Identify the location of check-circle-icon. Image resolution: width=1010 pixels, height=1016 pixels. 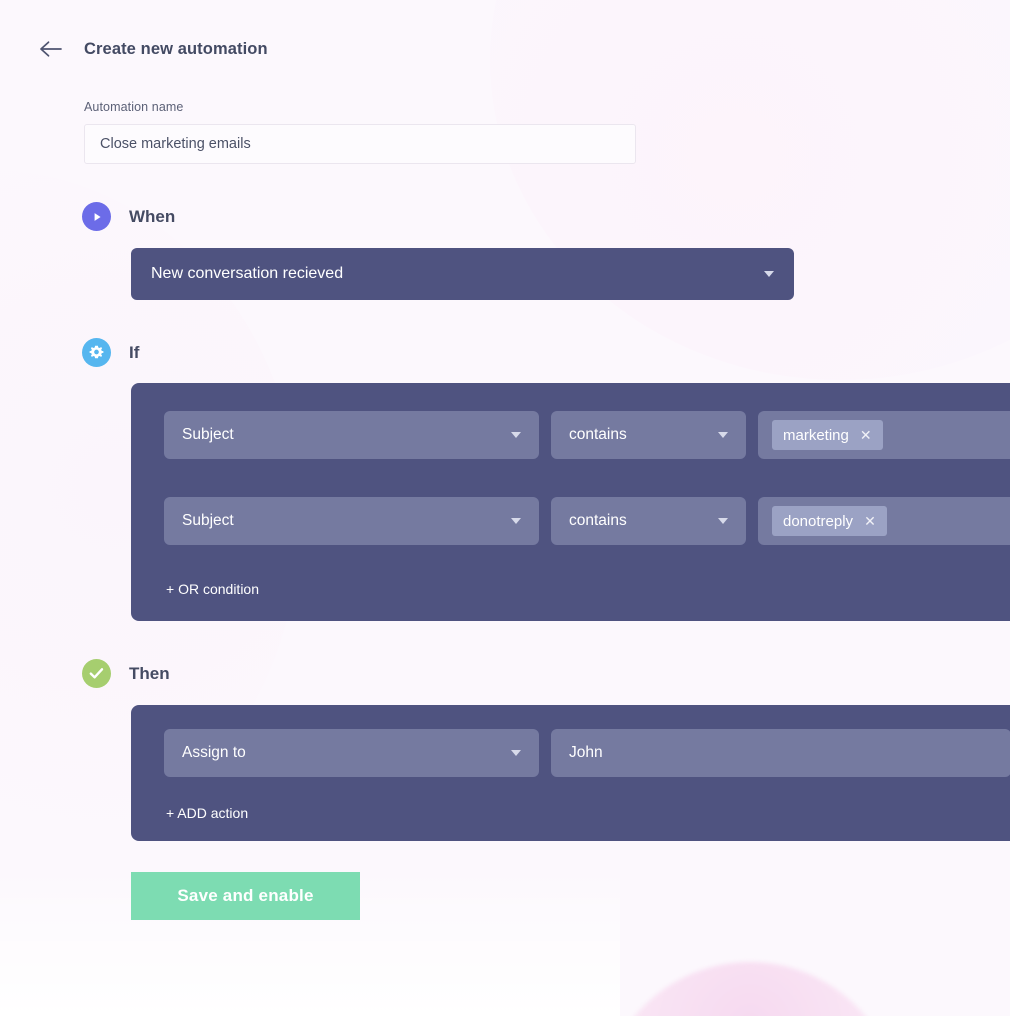
(96, 673).